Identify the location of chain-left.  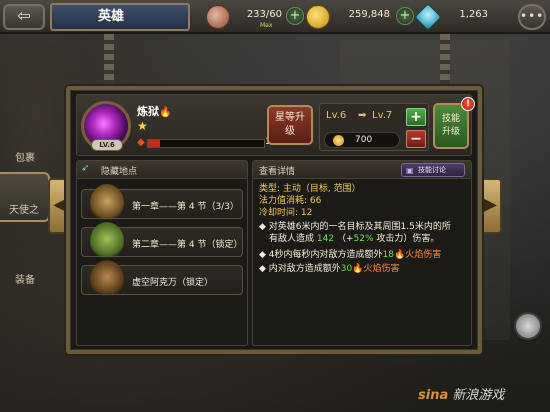
(109, 64).